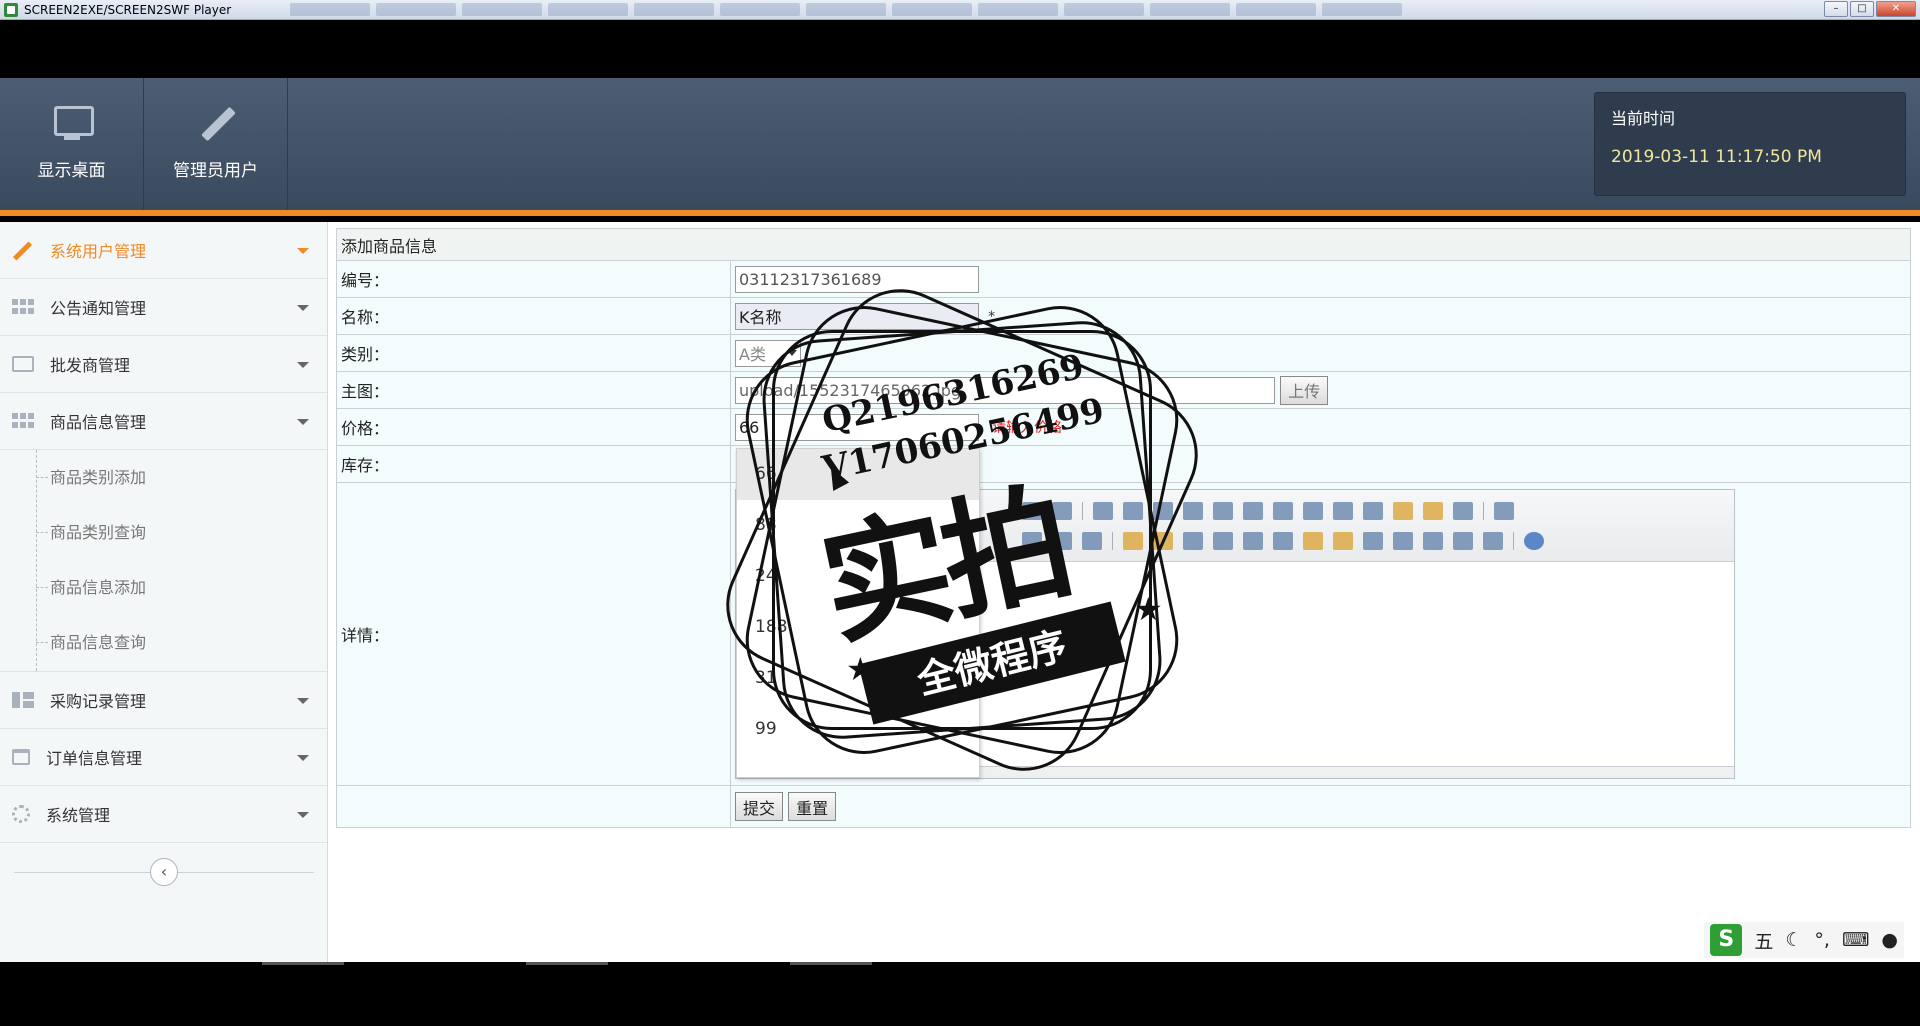 The height and width of the screenshot is (1026, 1920). What do you see at coordinates (1822, 940) in the screenshot?
I see `punctuation-icon: °,` at bounding box center [1822, 940].